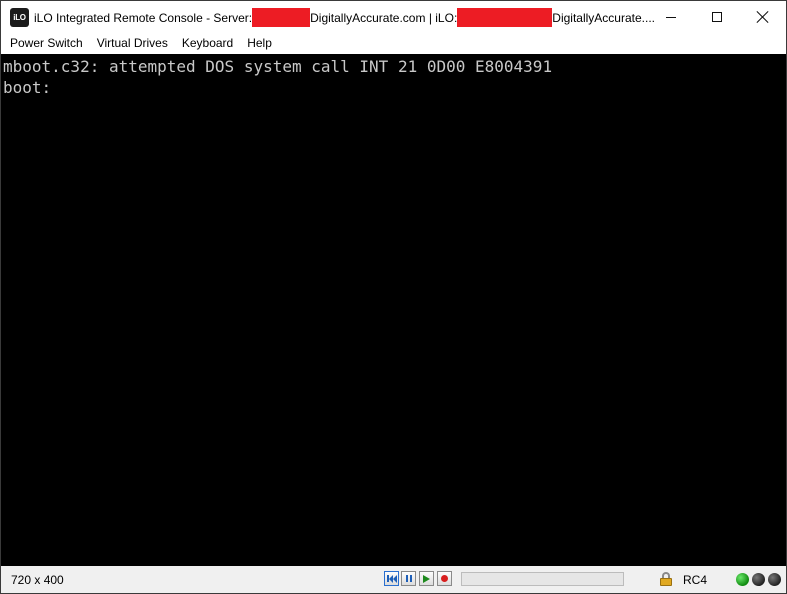 Image resolution: width=787 pixels, height=594 pixels. I want to click on record-button, so click(444, 578).